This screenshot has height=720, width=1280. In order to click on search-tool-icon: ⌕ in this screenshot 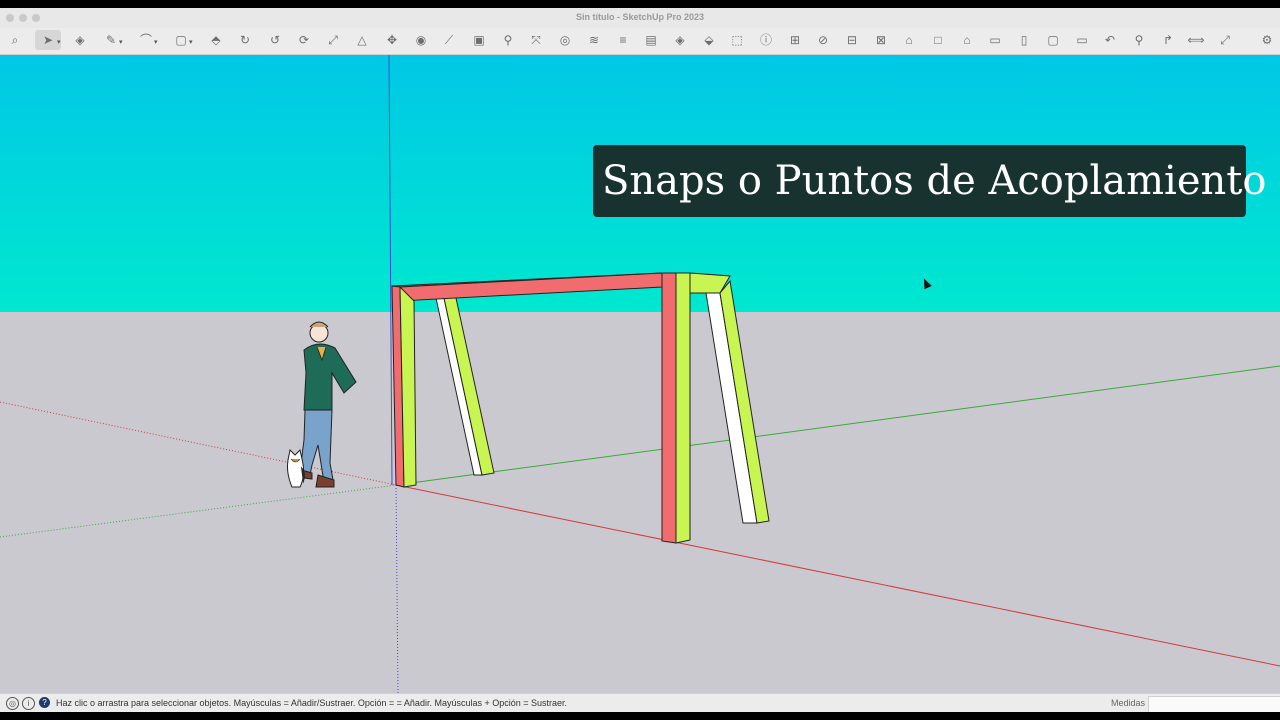, I will do `click(15, 40)`.